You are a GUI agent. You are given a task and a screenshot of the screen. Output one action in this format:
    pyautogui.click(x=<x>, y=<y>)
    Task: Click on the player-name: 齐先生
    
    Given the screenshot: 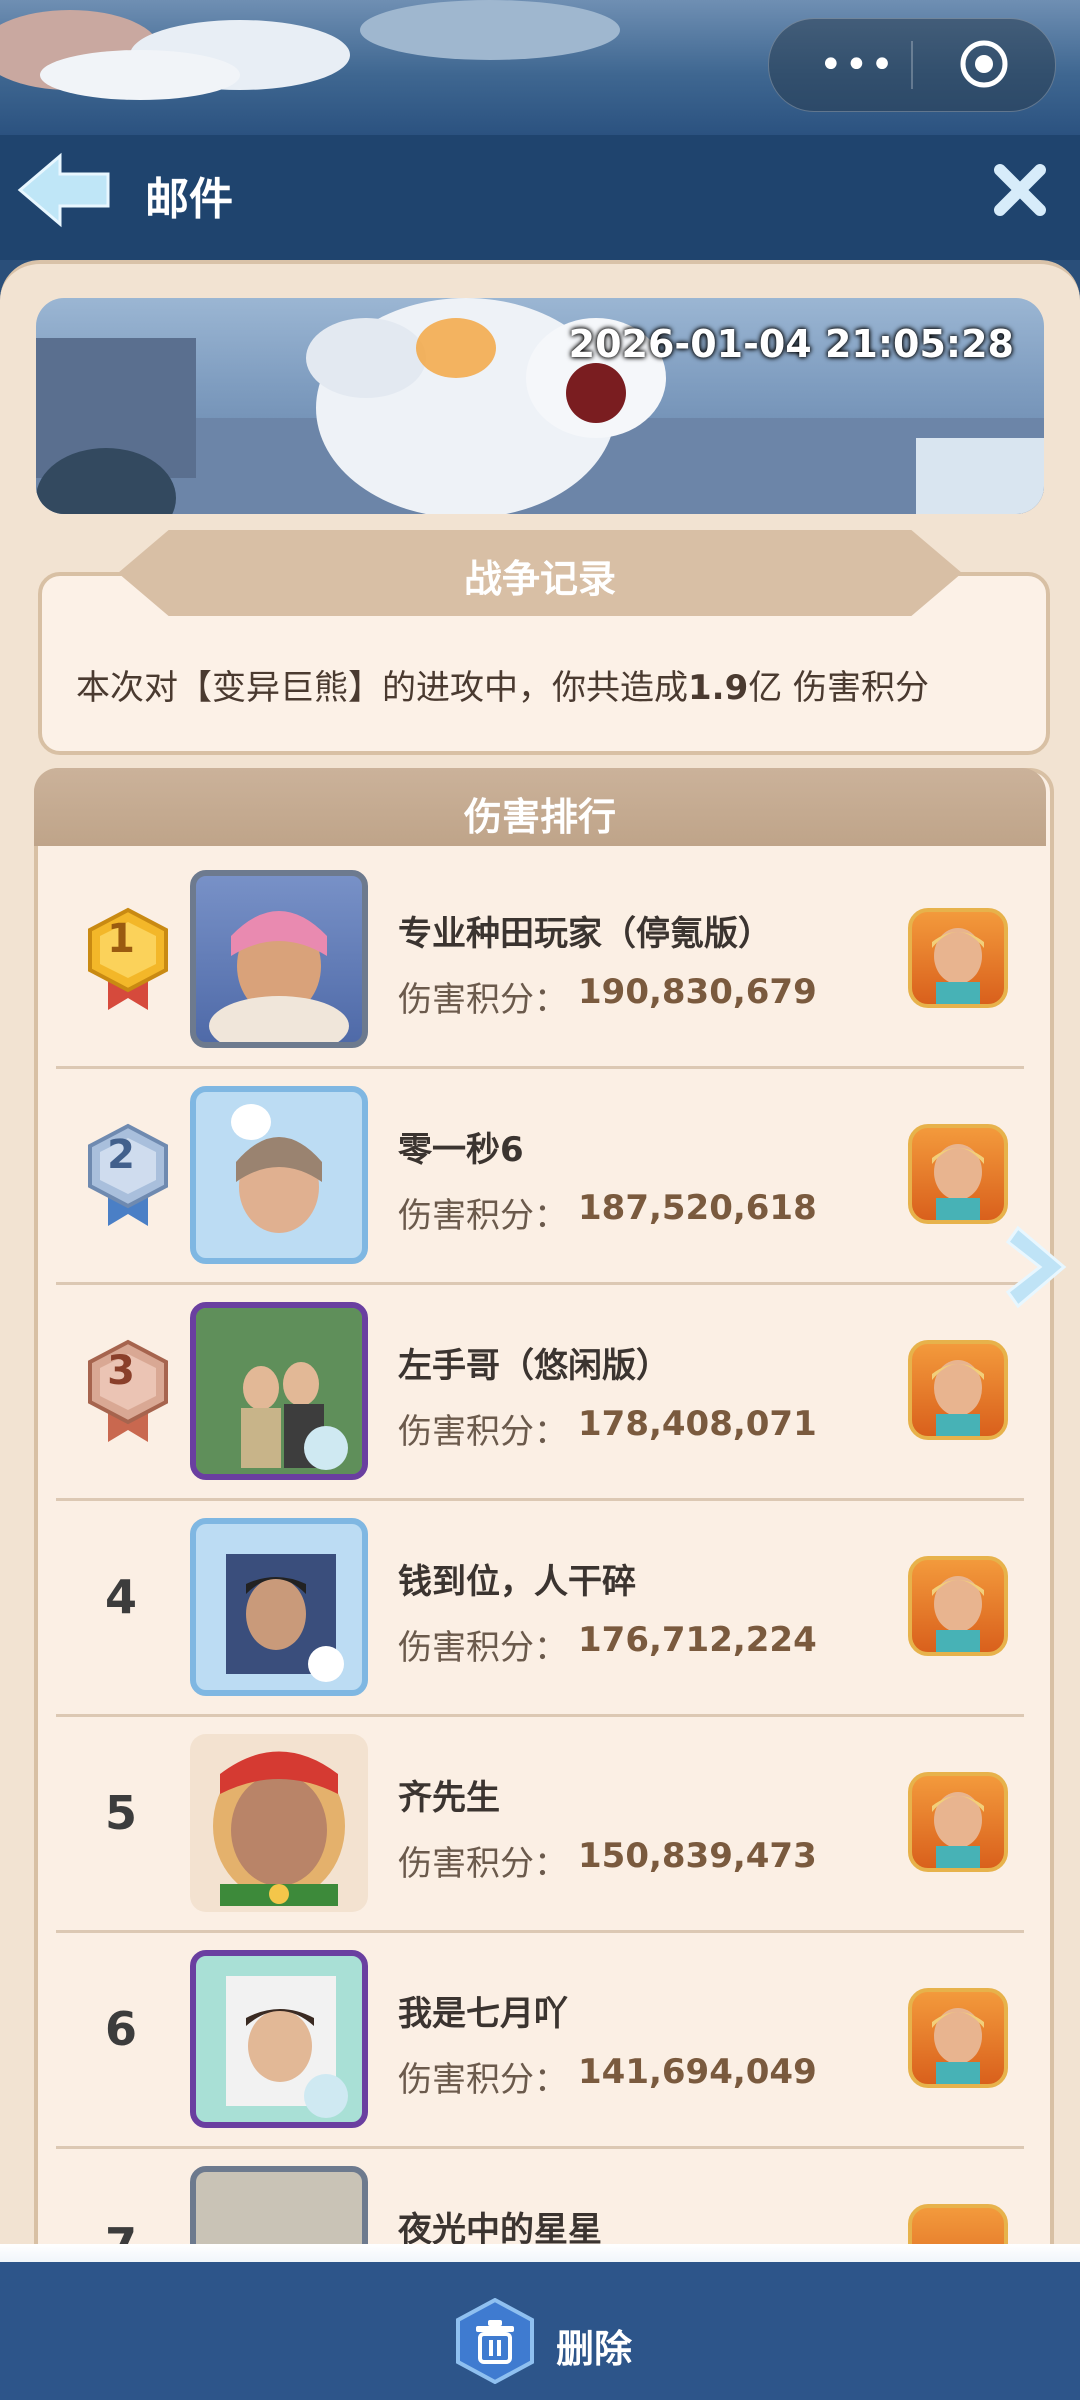 What is the action you would take?
    pyautogui.click(x=449, y=1798)
    